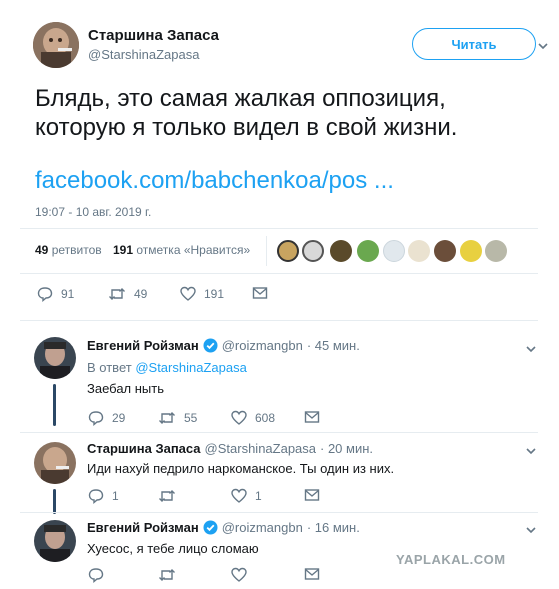  Describe the element at coordinates (258, 496) in the screenshot. I see `like-count: 1` at that location.